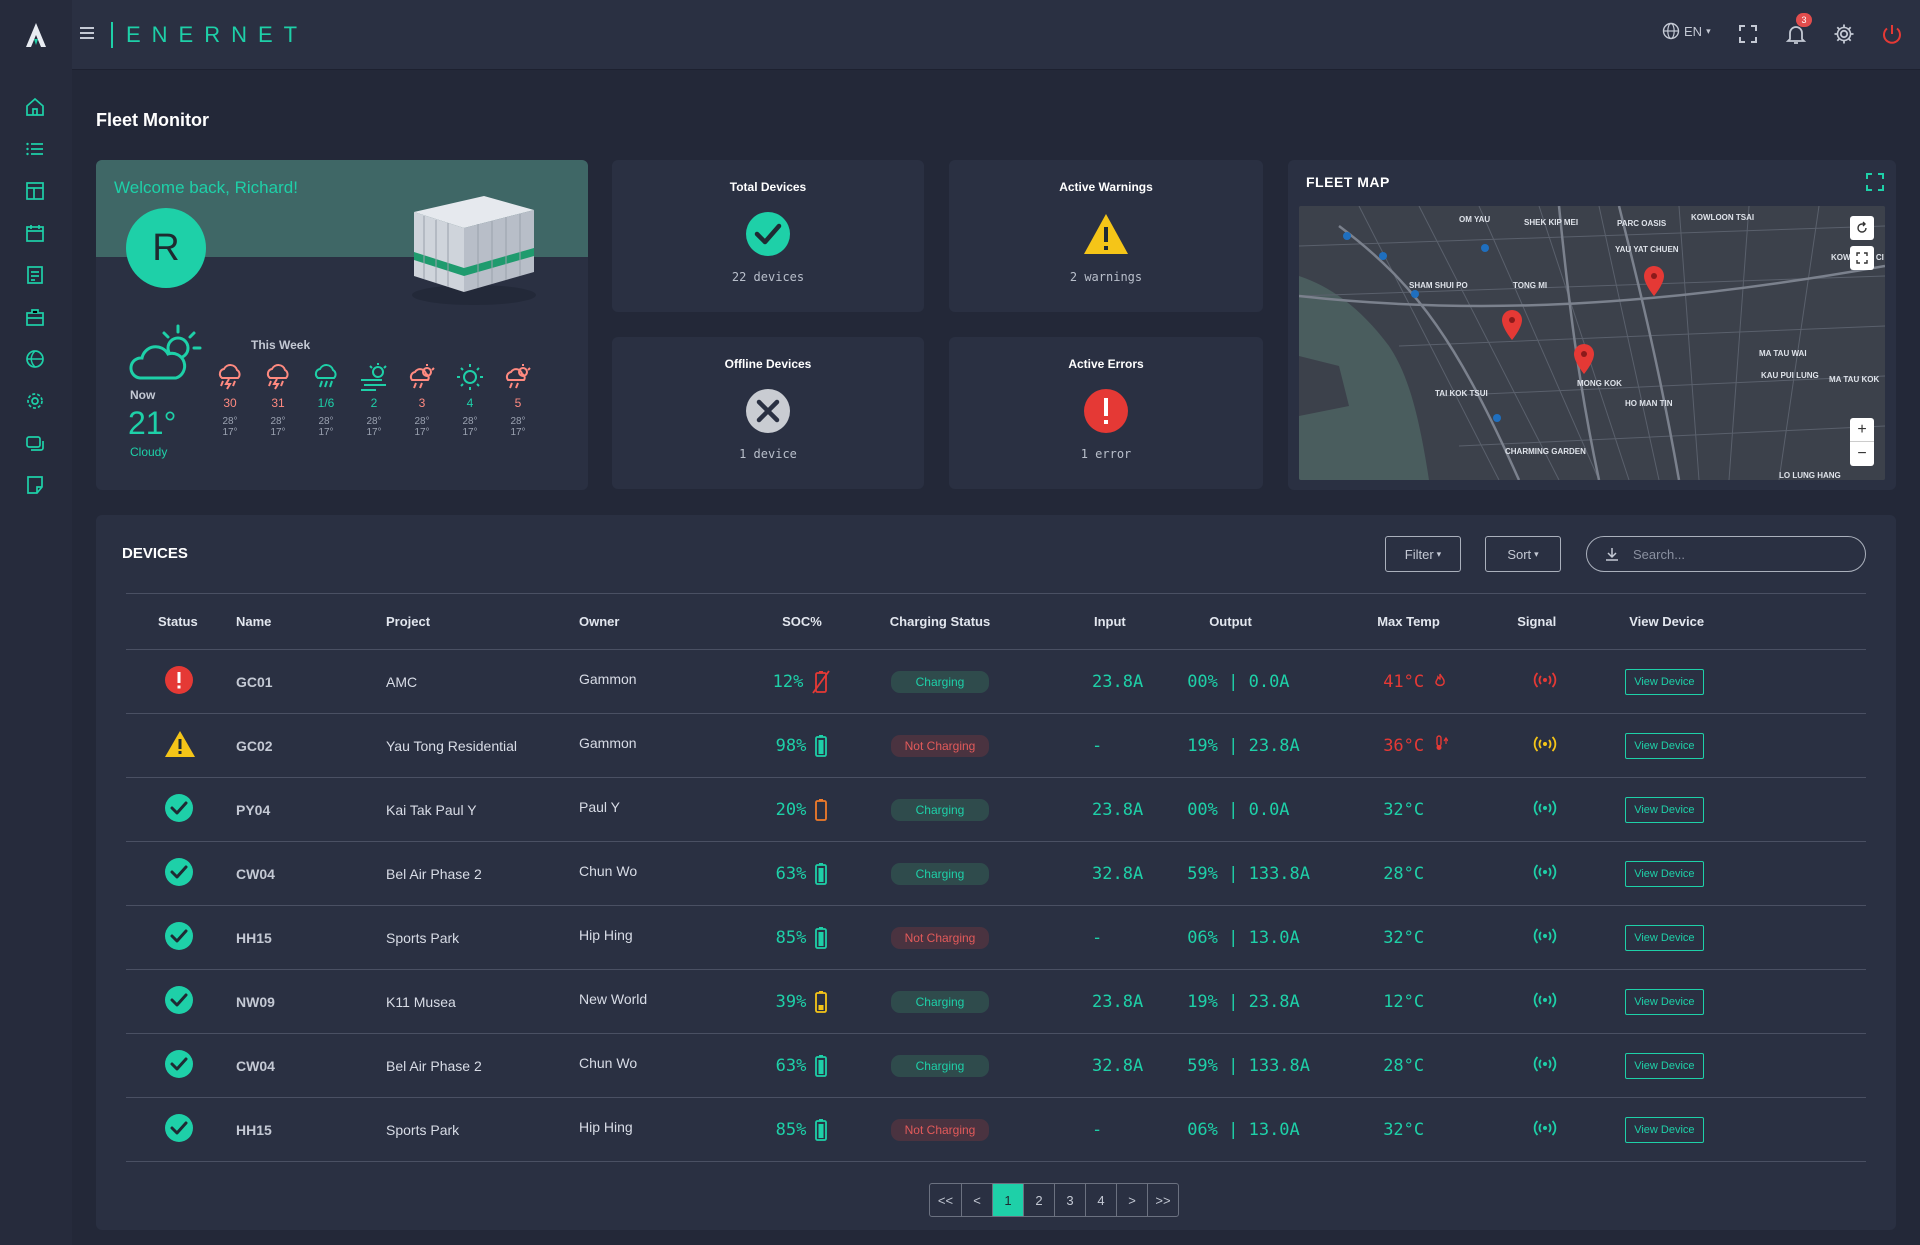 The height and width of the screenshot is (1245, 1920). I want to click on layout-icon, so click(35, 191).